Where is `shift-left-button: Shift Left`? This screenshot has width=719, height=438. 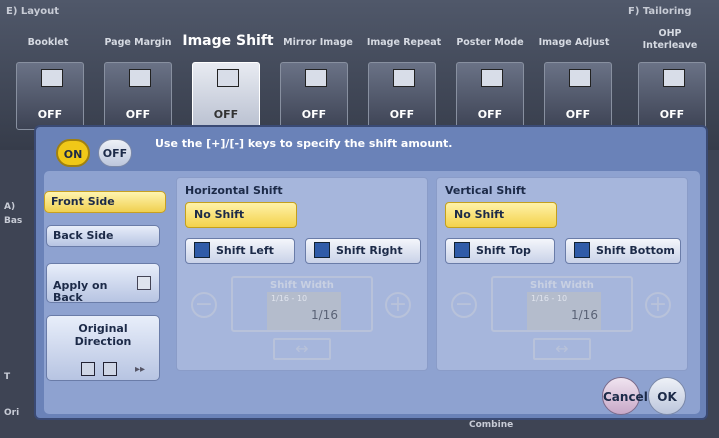
shift-left-button: Shift Left is located at coordinates (240, 251).